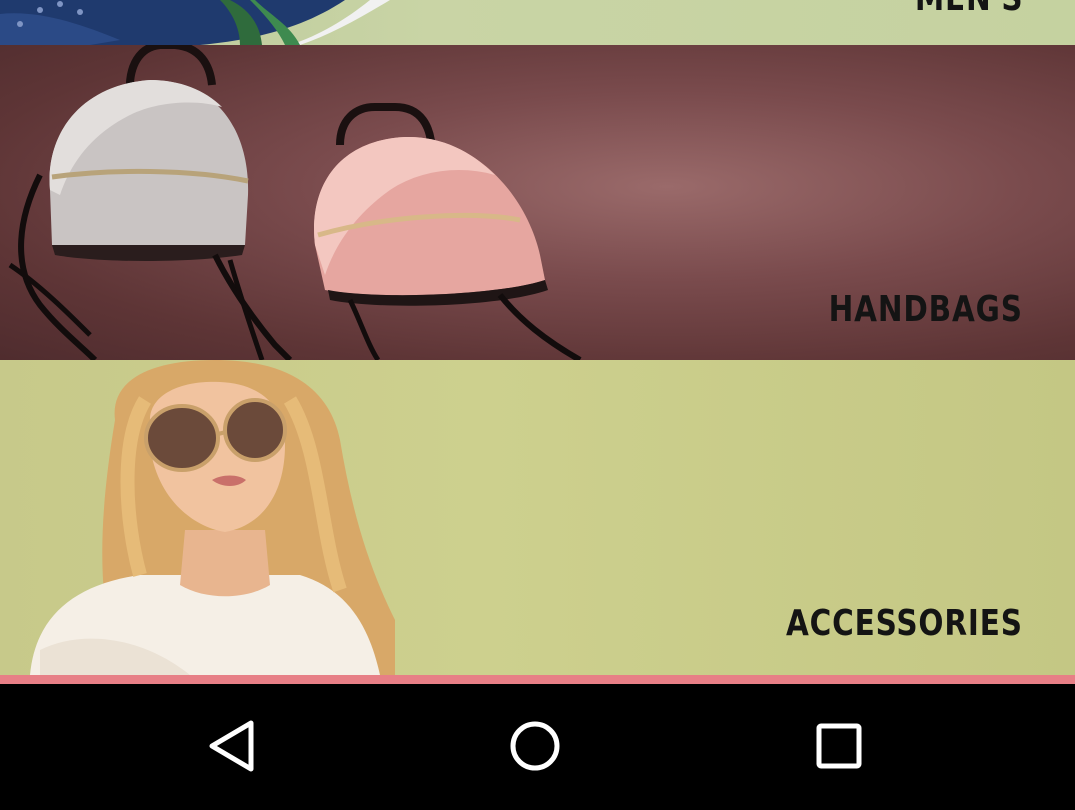 The height and width of the screenshot is (810, 1075). What do you see at coordinates (195, 22) in the screenshot?
I see `mens-sneaker-image` at bounding box center [195, 22].